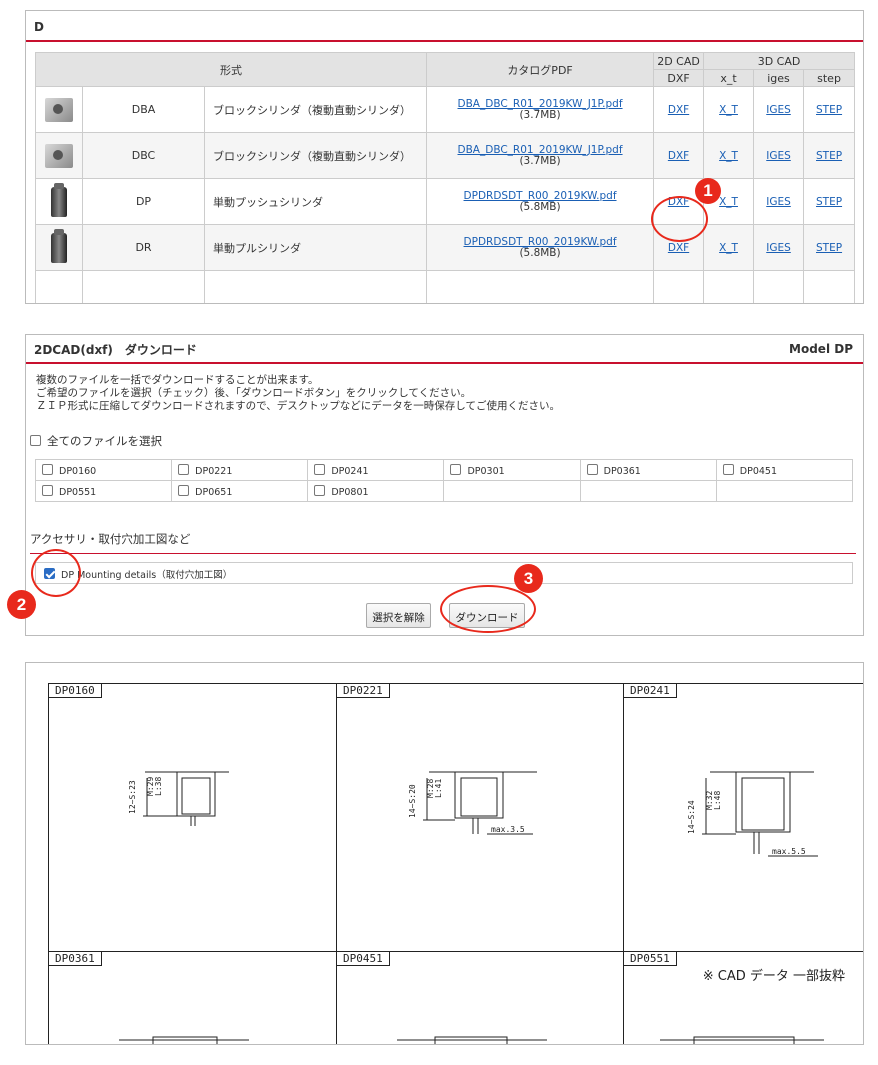 This screenshot has width=878, height=1065. Describe the element at coordinates (445, 286) in the screenshot. I see `table-row` at that location.